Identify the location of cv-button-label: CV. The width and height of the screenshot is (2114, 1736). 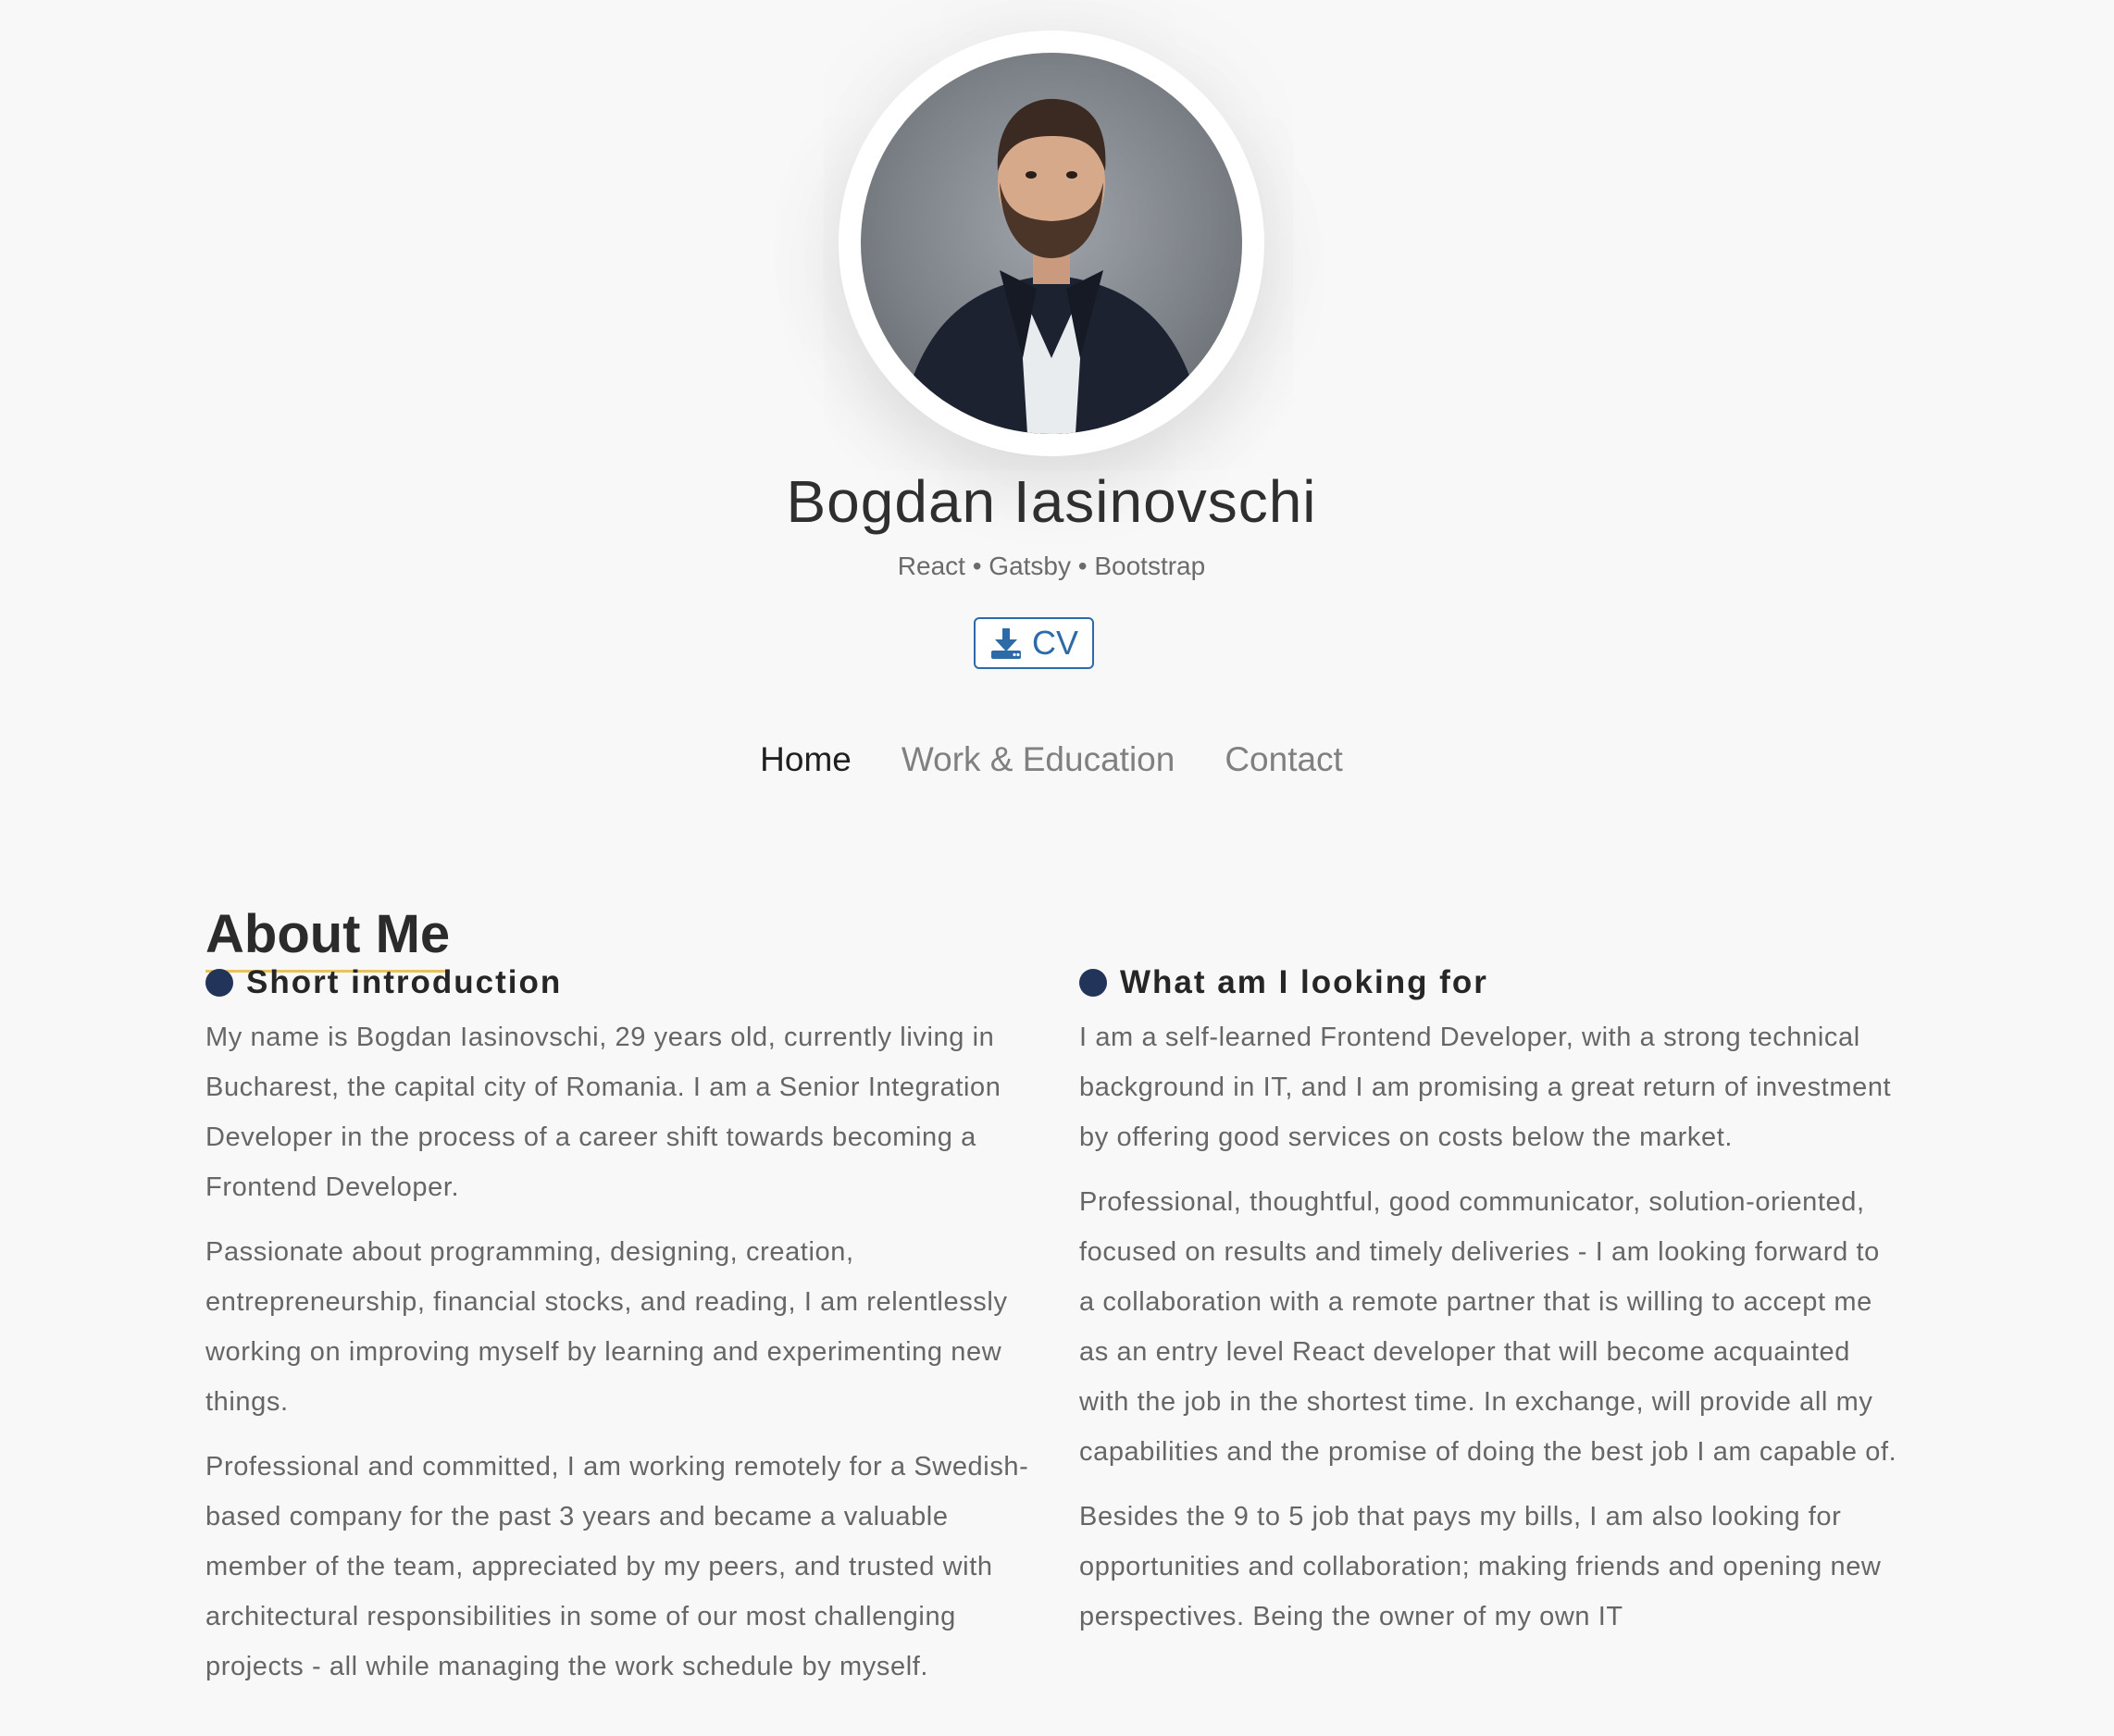
(1054, 643).